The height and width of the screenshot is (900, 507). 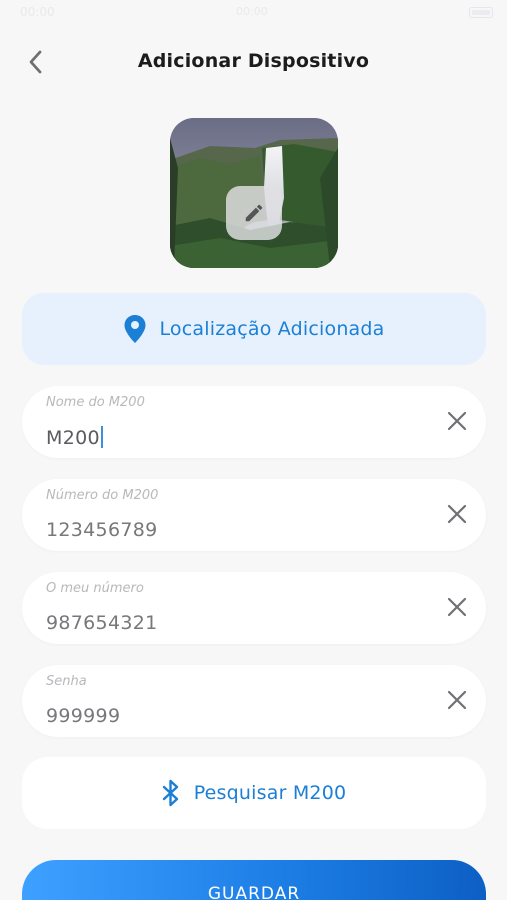 What do you see at coordinates (102, 530) in the screenshot?
I see `device-number-input: 123456789` at bounding box center [102, 530].